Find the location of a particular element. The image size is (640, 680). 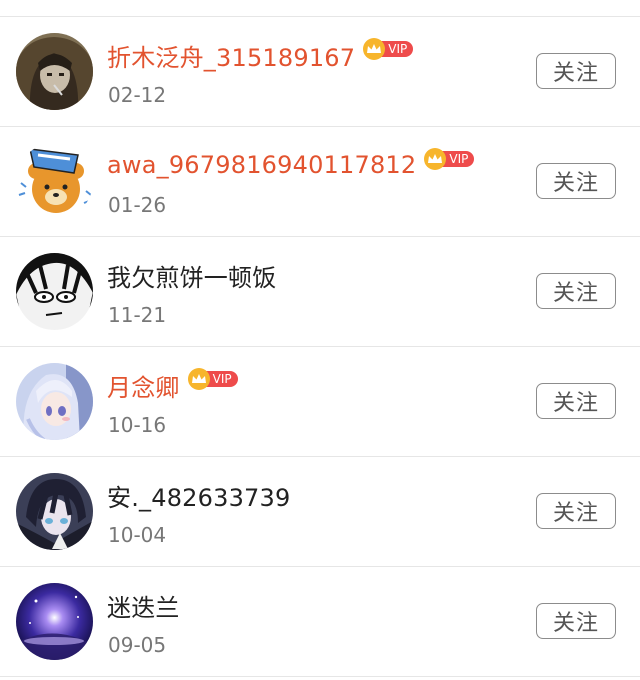

user-name-line: awa_9679816940117812 VIP is located at coordinates (291, 165).